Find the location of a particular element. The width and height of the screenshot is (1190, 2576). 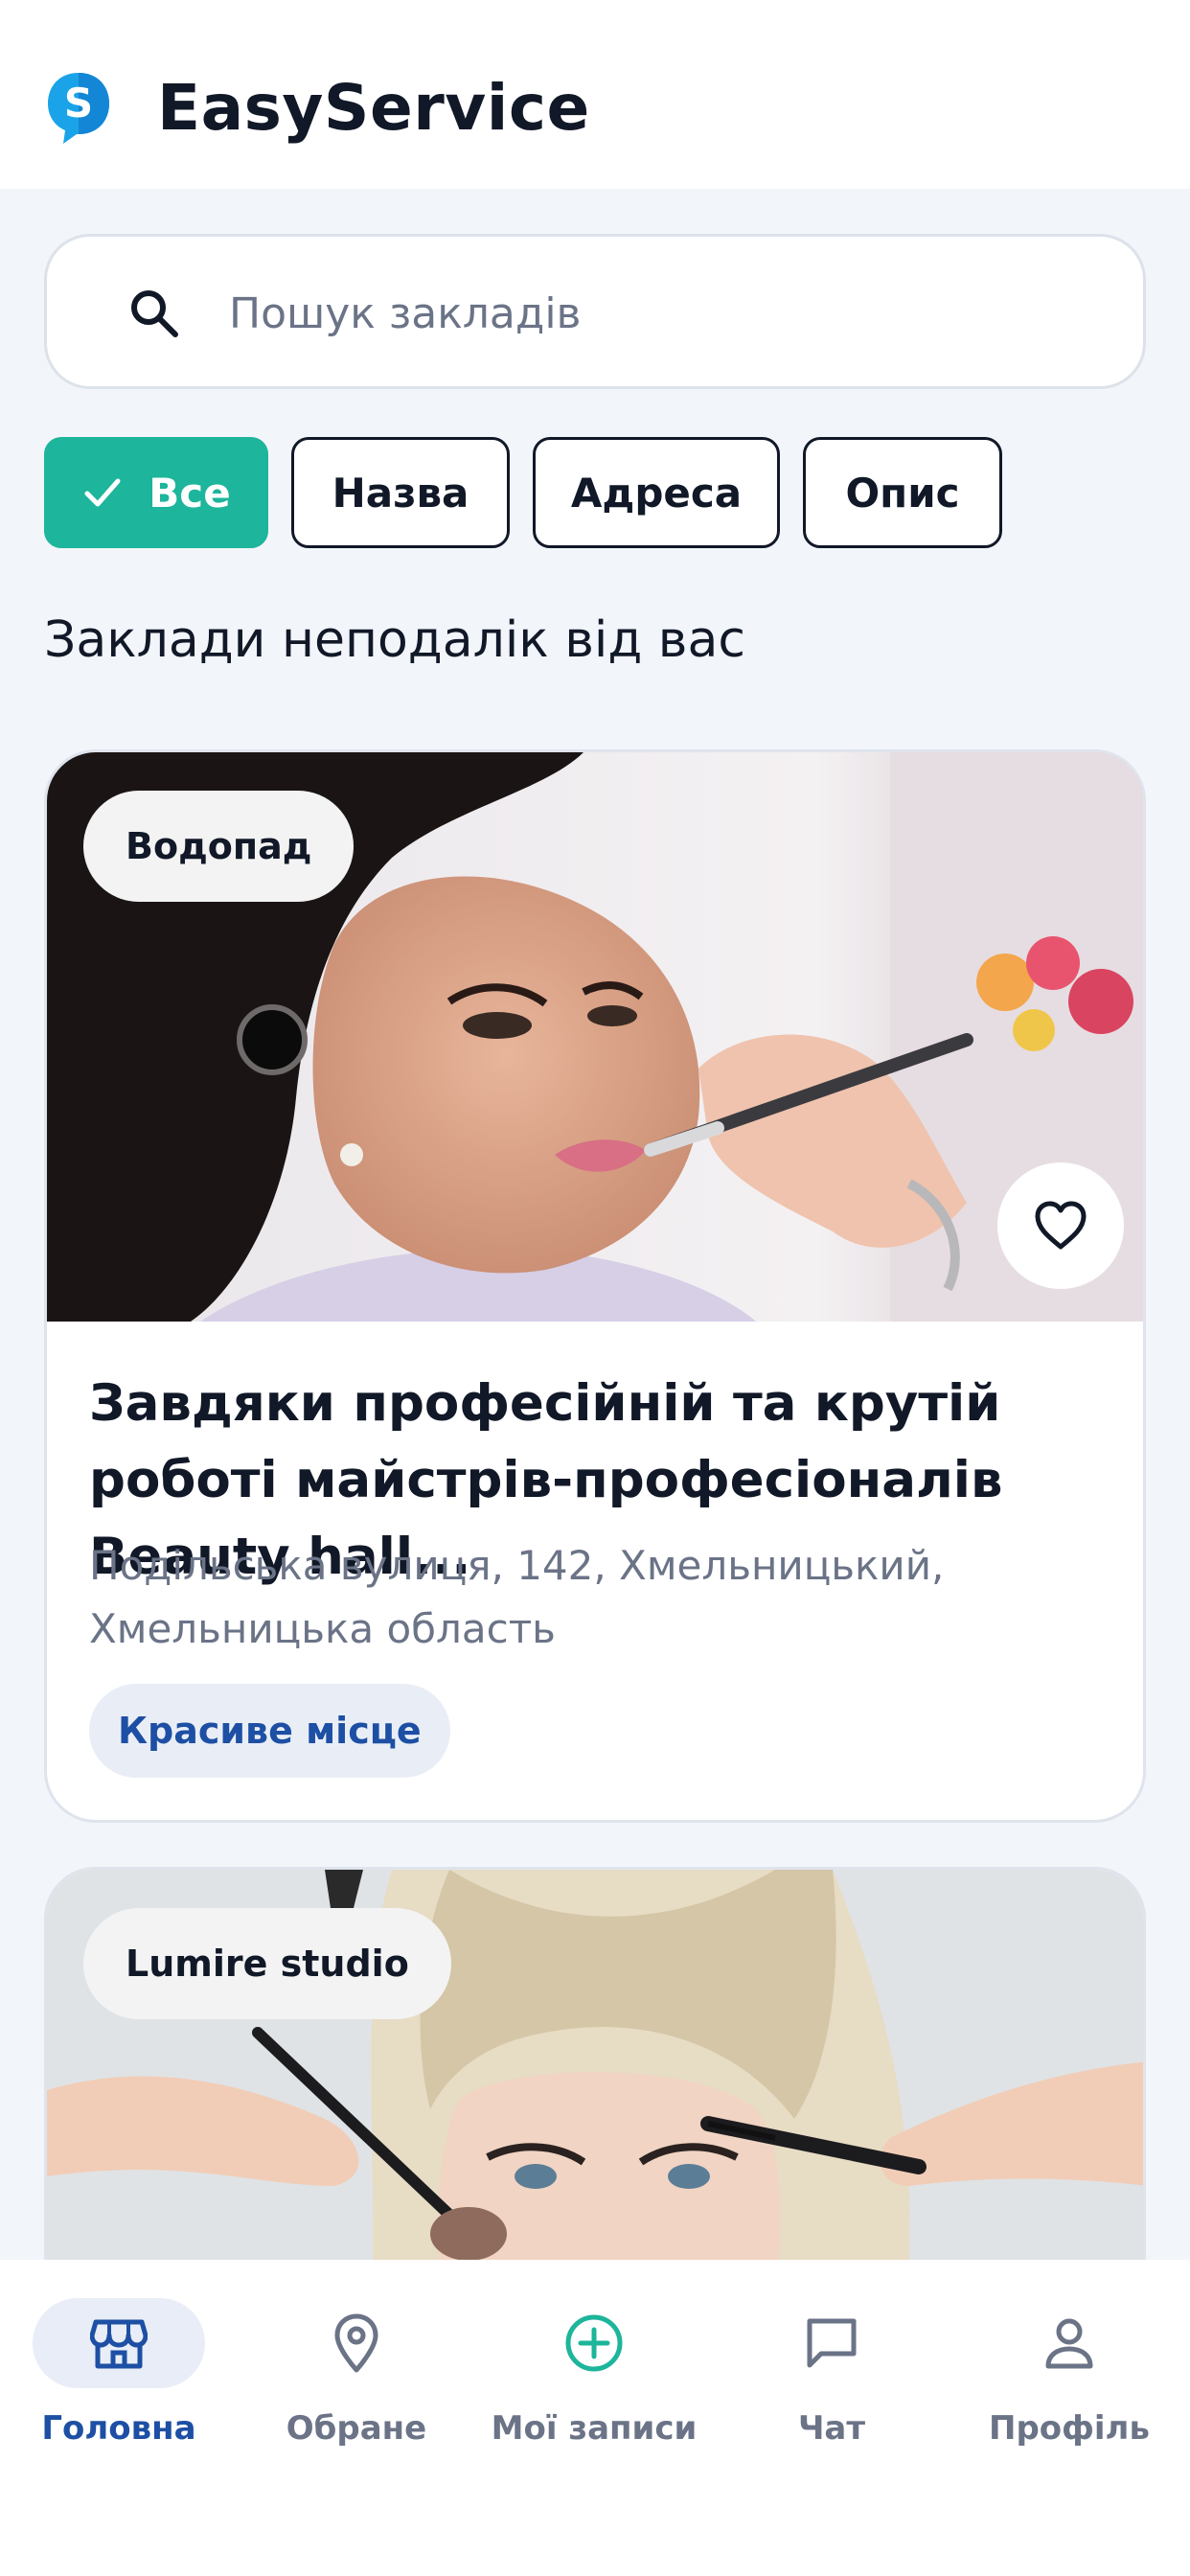

nav-label: Чат is located at coordinates (832, 2428).